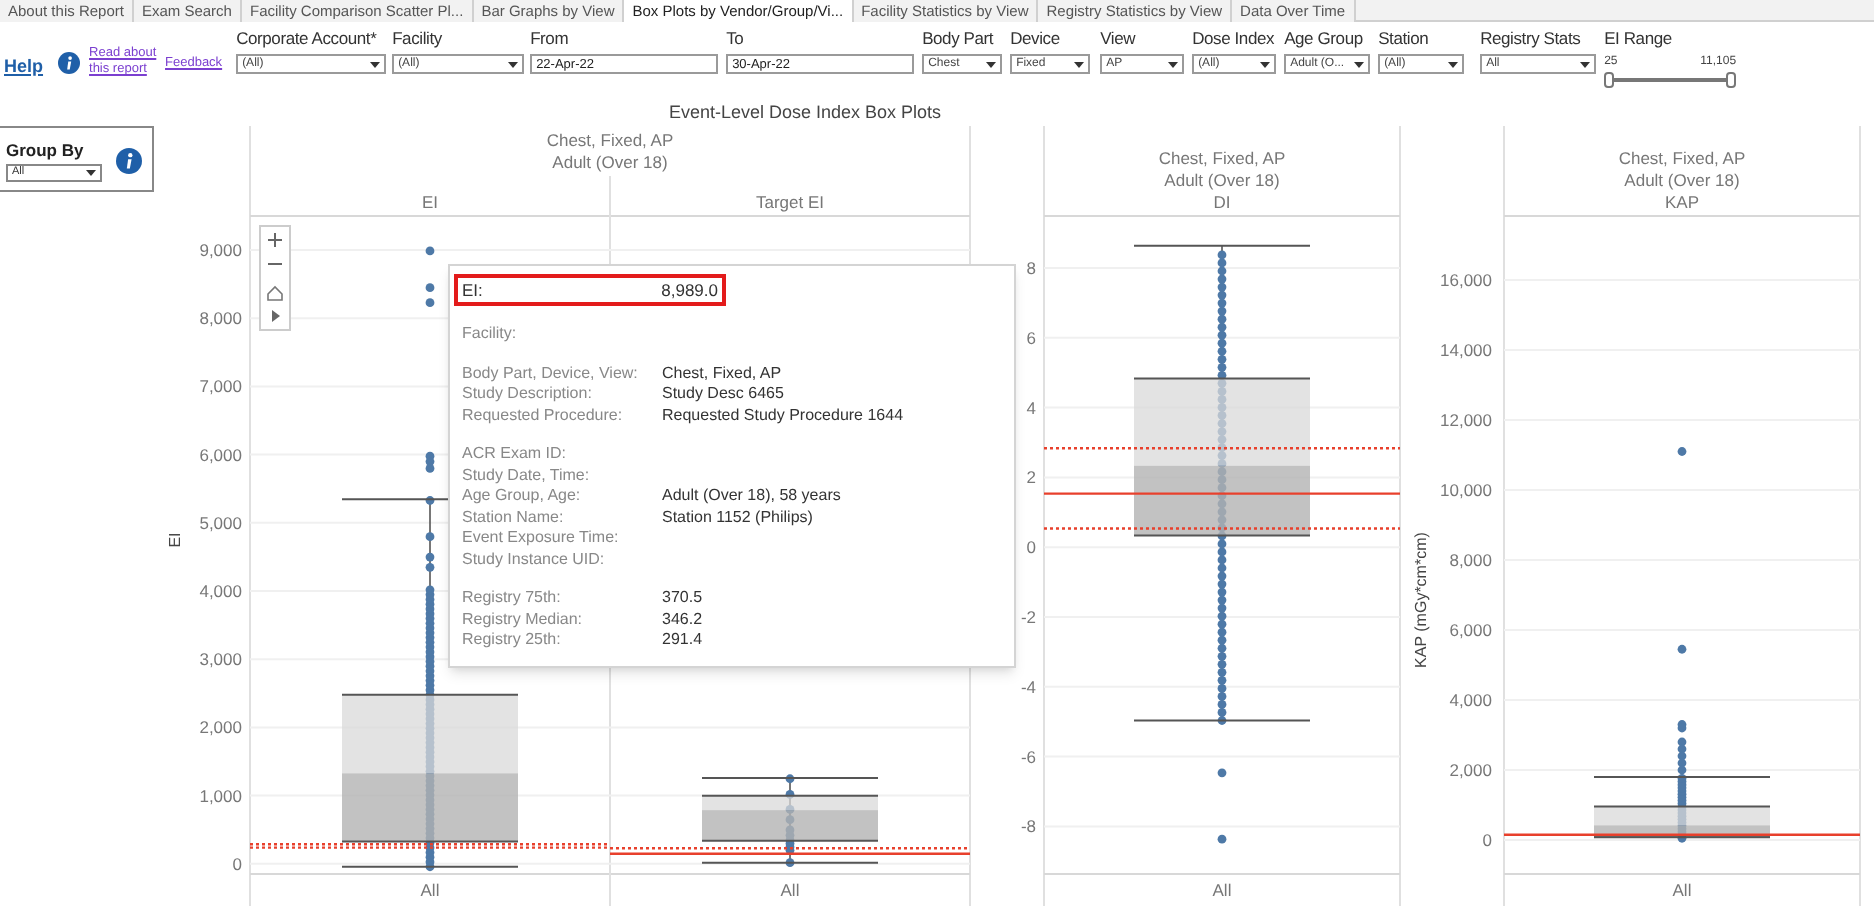 The height and width of the screenshot is (906, 1874). I want to click on tooltip-label: EI:, so click(472, 290).